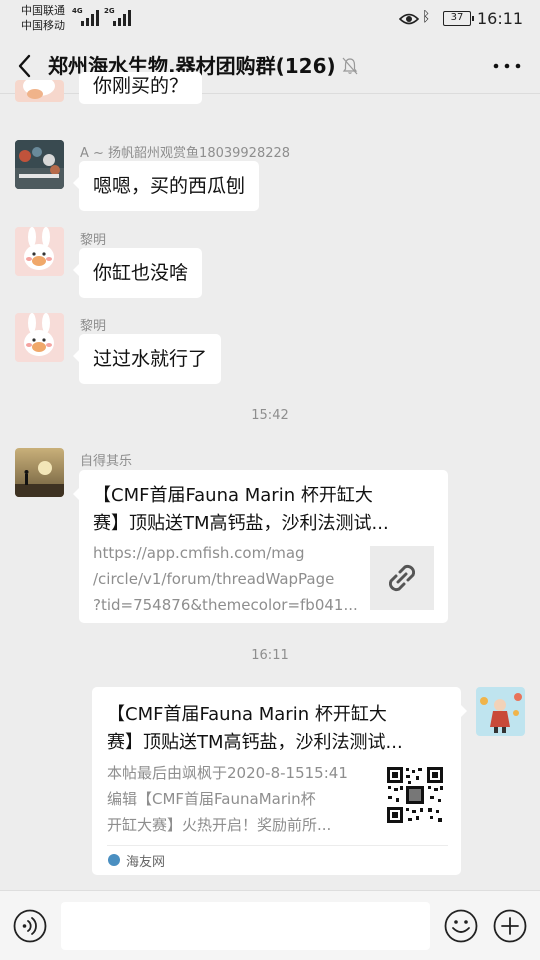 The height and width of the screenshot is (960, 540). I want to click on qr-code-thumbnail, so click(415, 795).